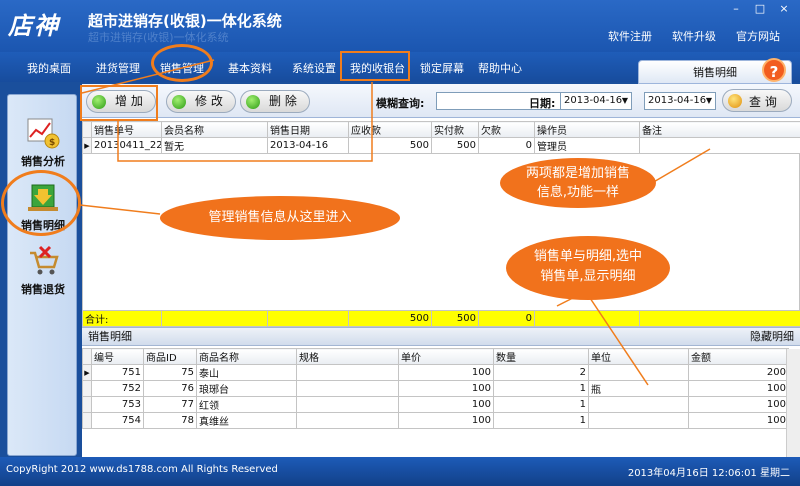 The image size is (800, 486). What do you see at coordinates (541, 372) in the screenshot?
I see `table-cell: 2` at bounding box center [541, 372].